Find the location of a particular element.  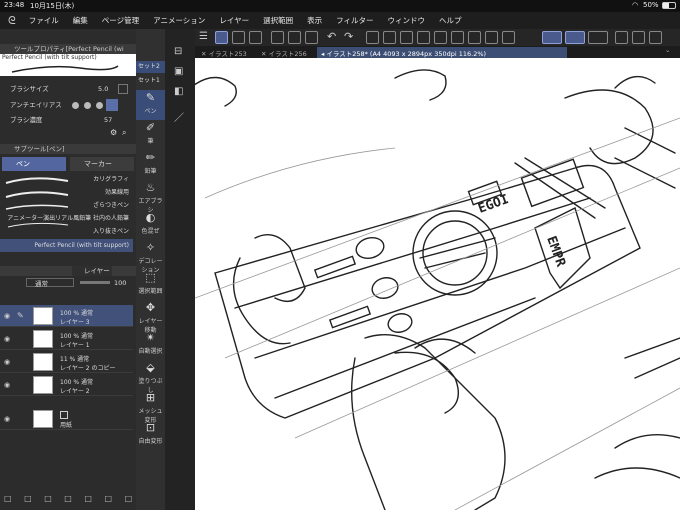

transform-icon-top is located at coordinates (491, 37).